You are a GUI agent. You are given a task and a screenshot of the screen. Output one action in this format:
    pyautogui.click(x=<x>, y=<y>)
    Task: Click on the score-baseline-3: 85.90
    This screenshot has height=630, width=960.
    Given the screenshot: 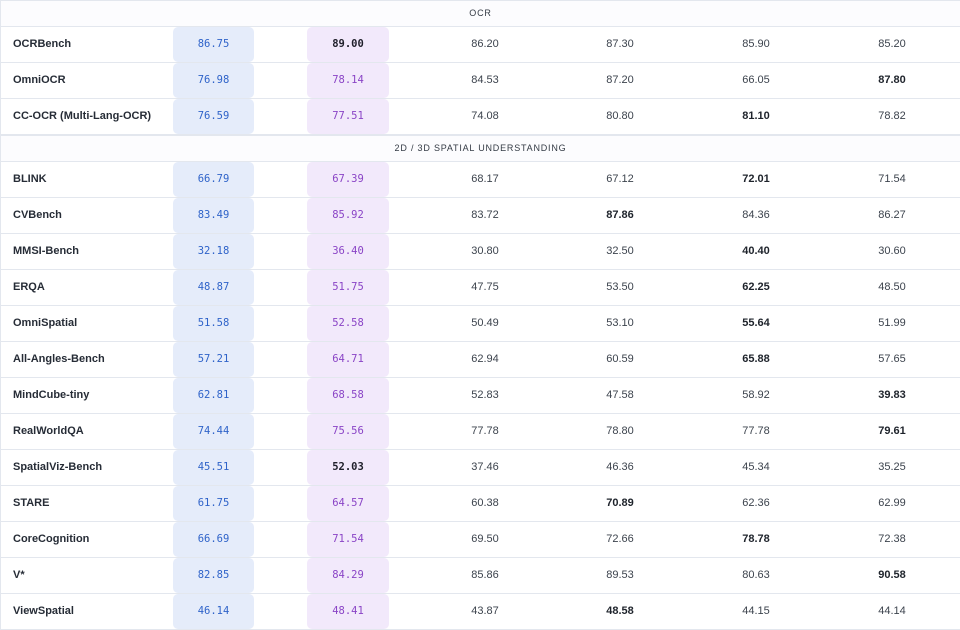 What is the action you would take?
    pyautogui.click(x=756, y=44)
    